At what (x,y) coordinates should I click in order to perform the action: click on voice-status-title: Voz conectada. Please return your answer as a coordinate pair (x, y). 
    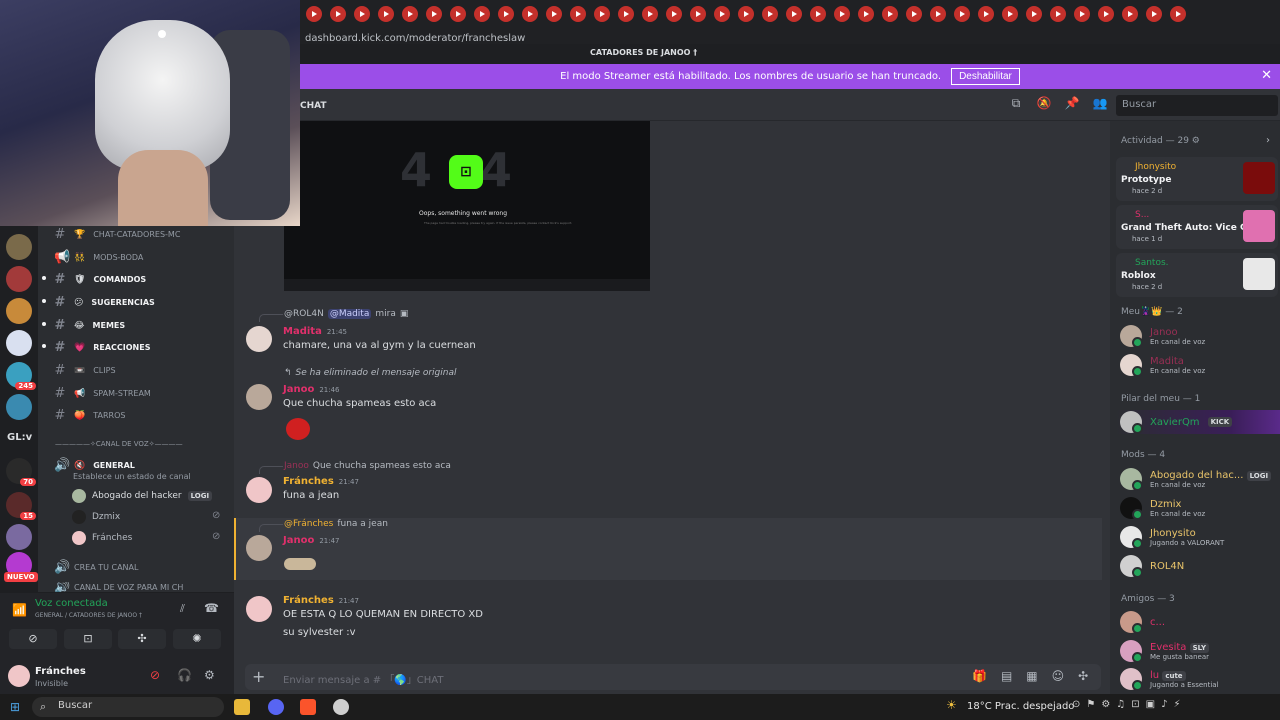
    Looking at the image, I should click on (71, 603).